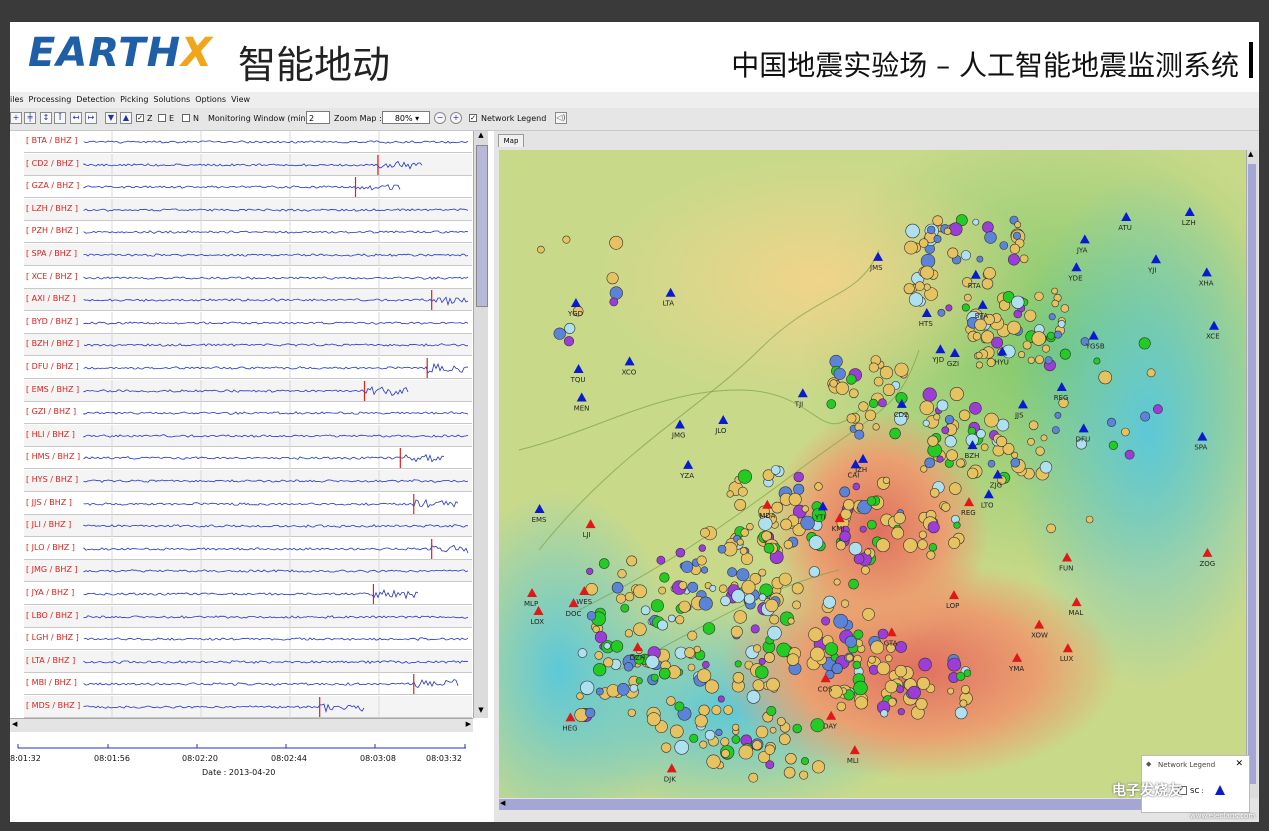 The height and width of the screenshot is (831, 1269). I want to click on trace-row: [ MBI / BHZ ], so click(248, 684).